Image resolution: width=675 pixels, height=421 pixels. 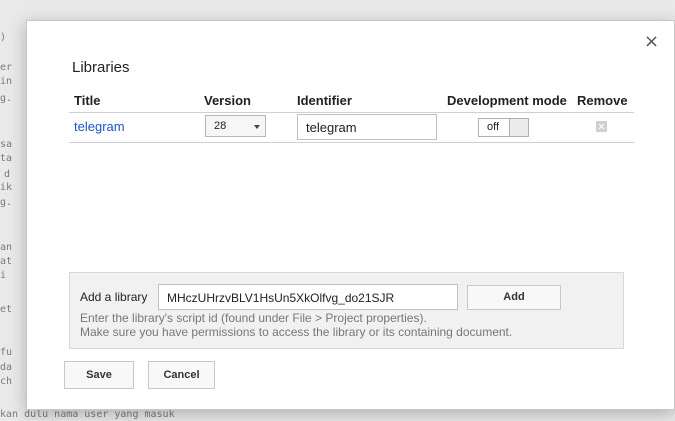 What do you see at coordinates (114, 297) in the screenshot?
I see `add-library-label: Add a library` at bounding box center [114, 297].